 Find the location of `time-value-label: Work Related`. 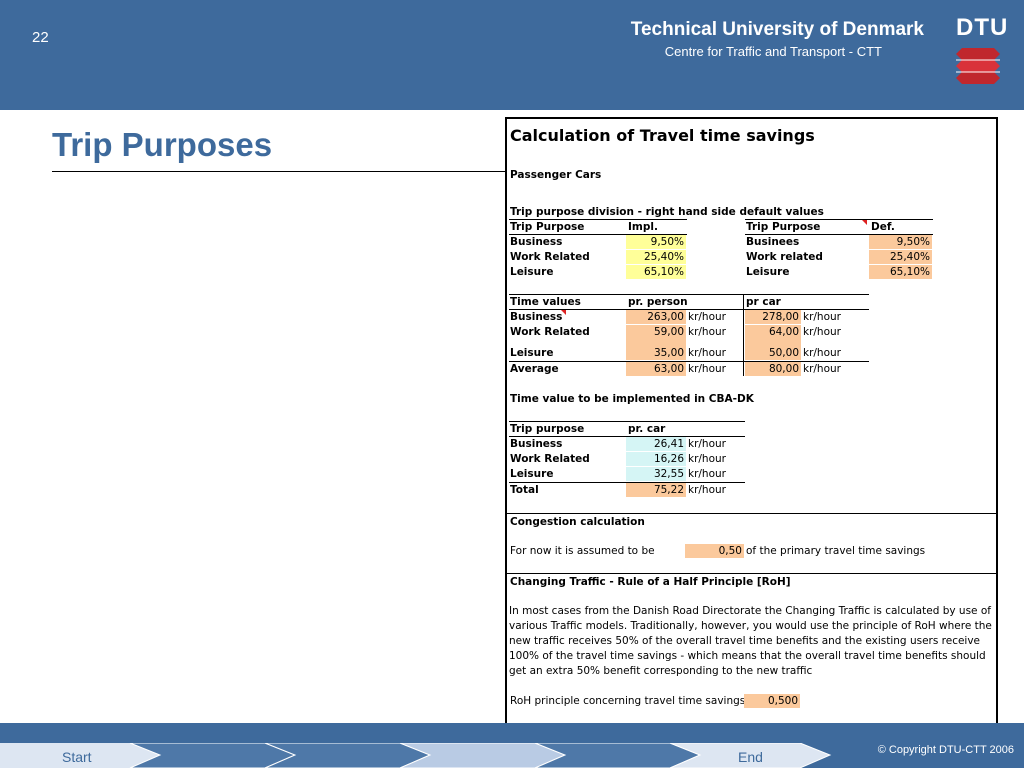

time-value-label: Work Related is located at coordinates (550, 332).